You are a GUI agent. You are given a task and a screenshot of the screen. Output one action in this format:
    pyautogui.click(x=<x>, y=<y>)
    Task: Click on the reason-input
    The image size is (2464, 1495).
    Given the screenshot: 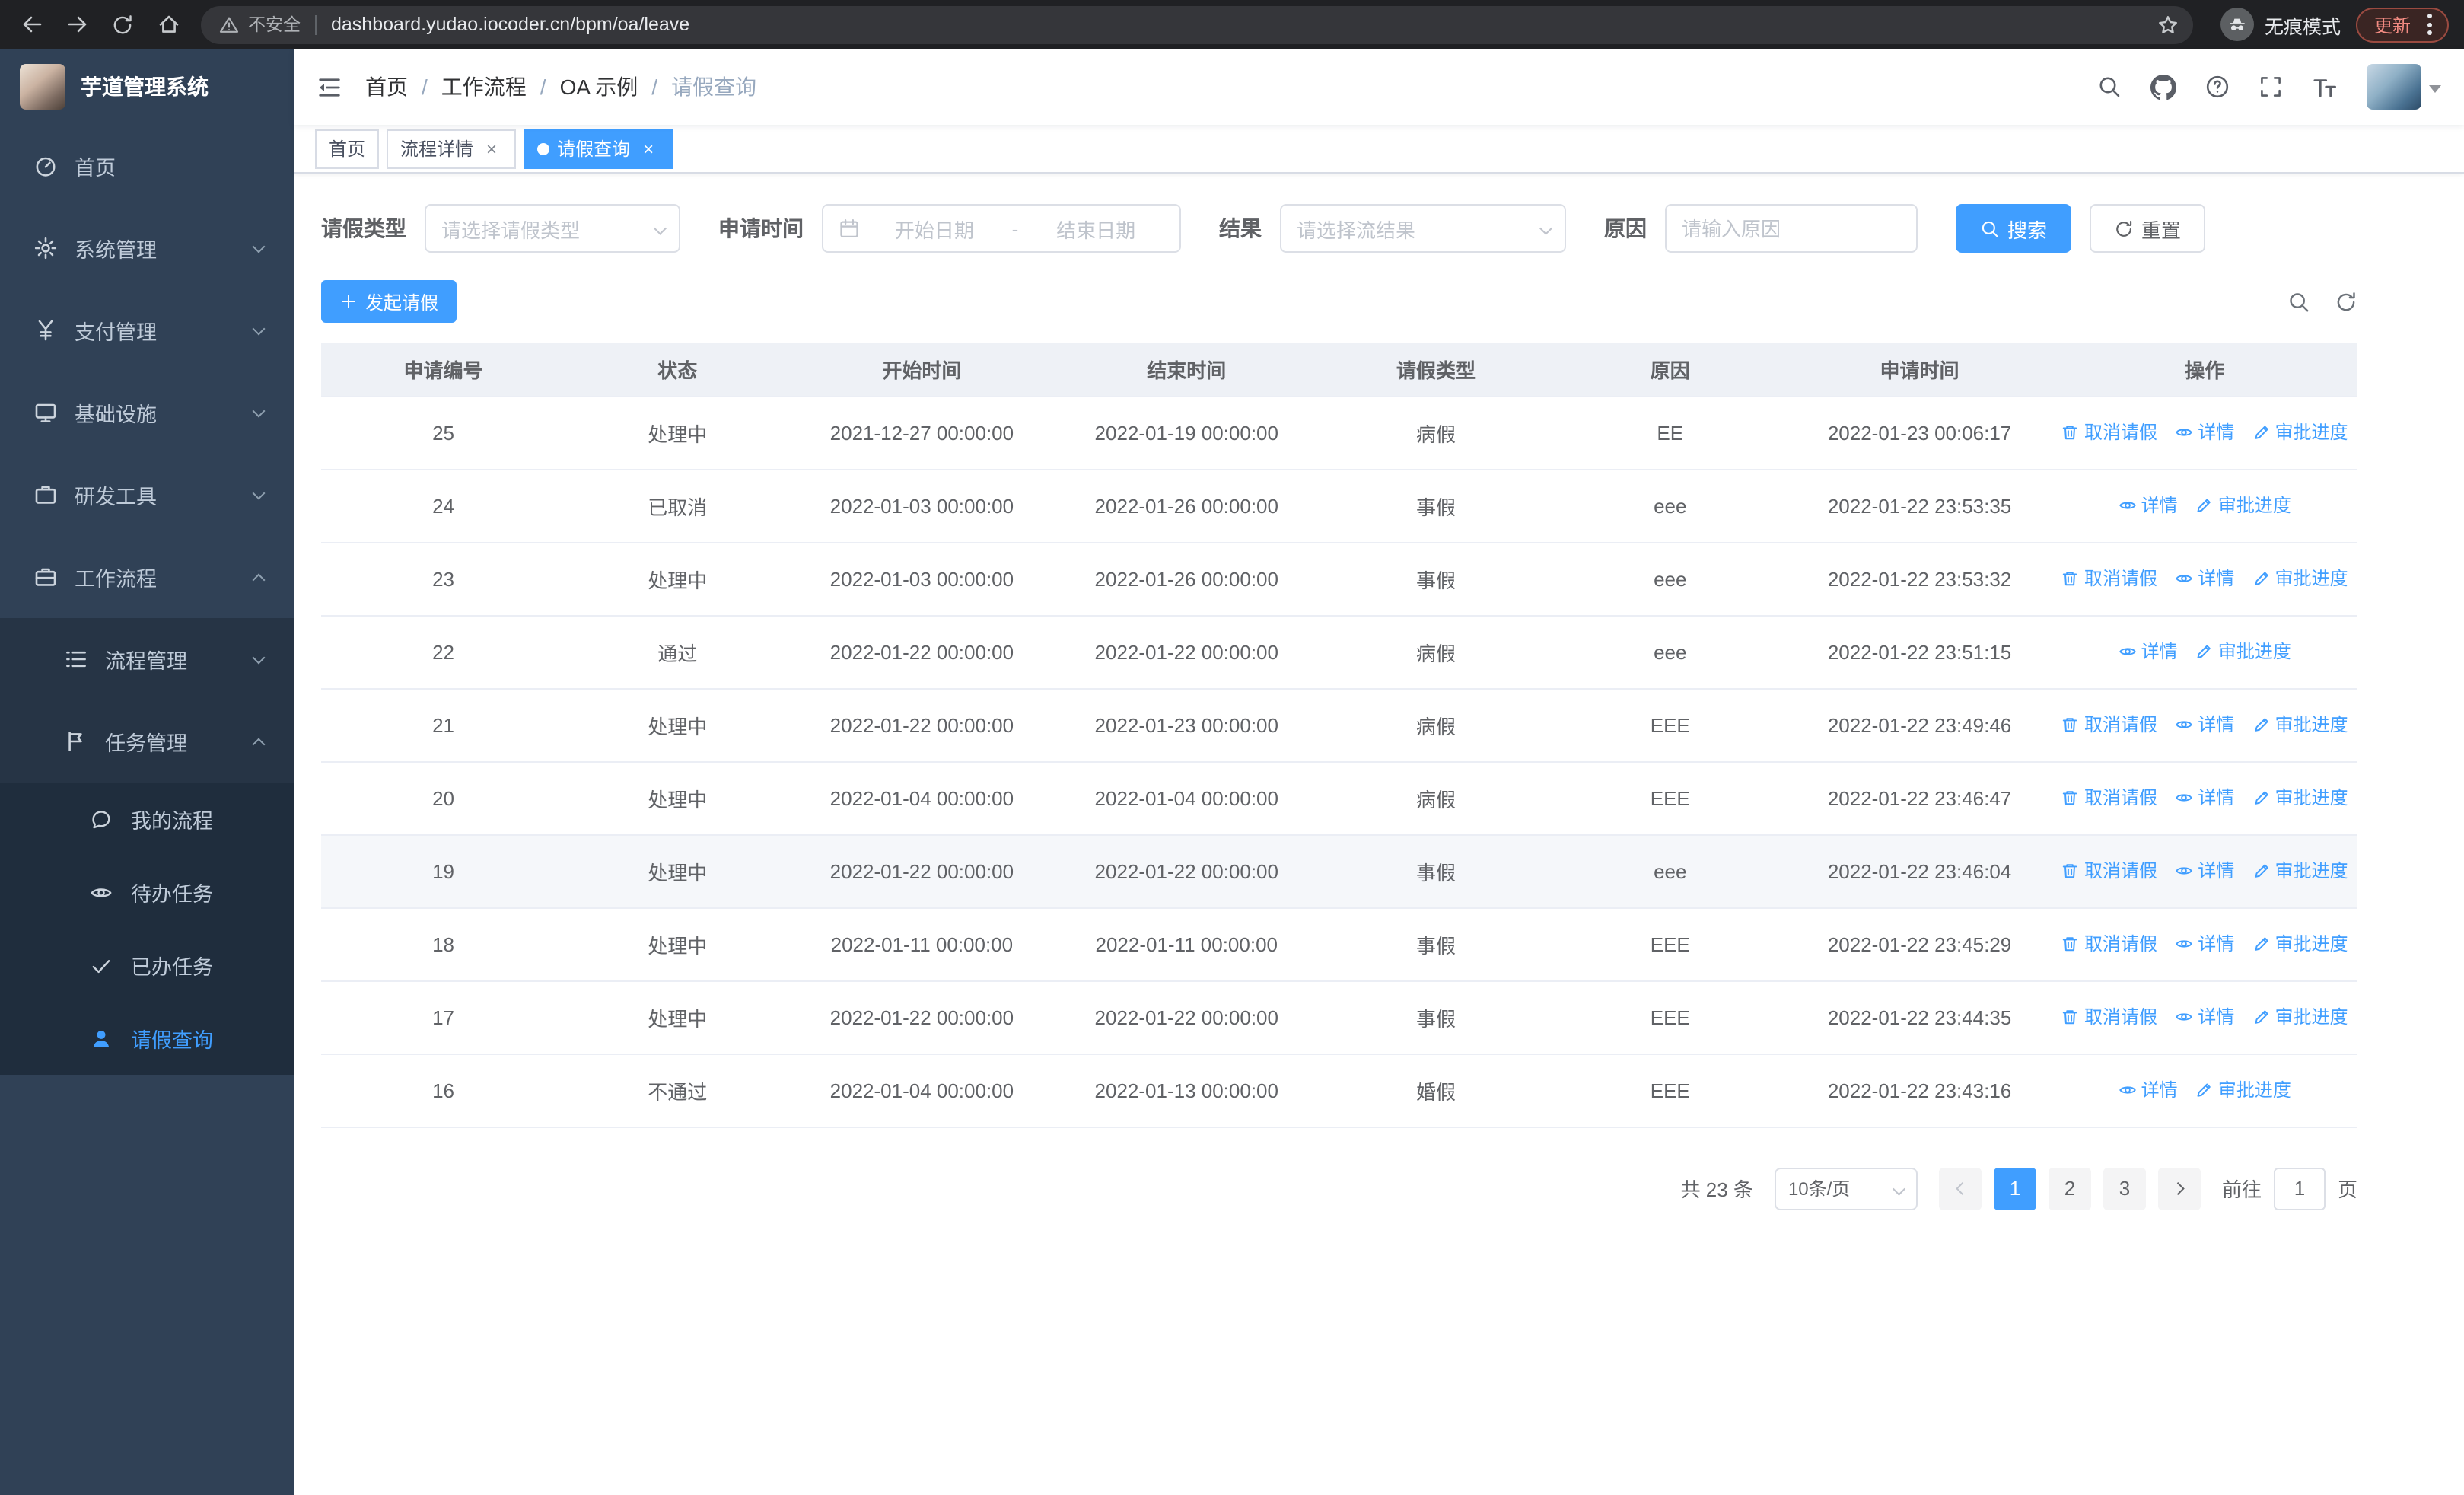 What is the action you would take?
    pyautogui.click(x=1791, y=228)
    